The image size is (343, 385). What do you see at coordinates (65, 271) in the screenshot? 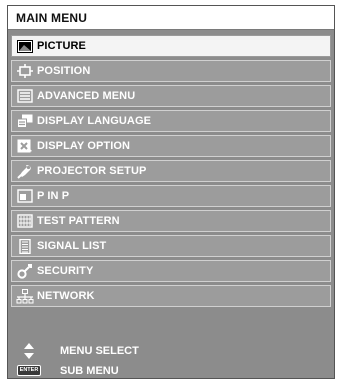
I see `menu-item-label: SECURITY` at bounding box center [65, 271].